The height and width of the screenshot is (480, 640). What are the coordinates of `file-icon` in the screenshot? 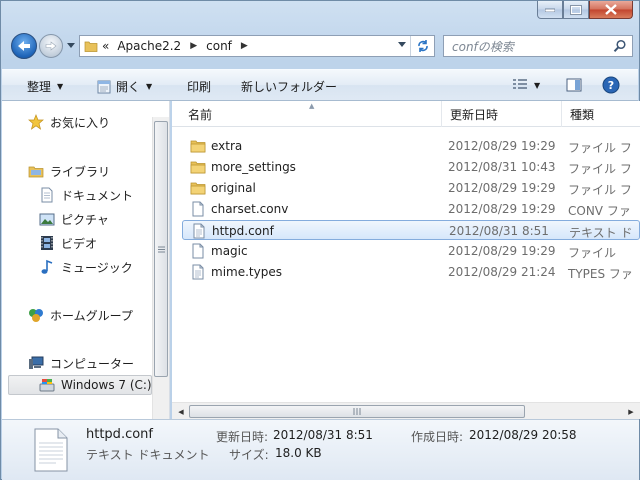 It's located at (198, 251).